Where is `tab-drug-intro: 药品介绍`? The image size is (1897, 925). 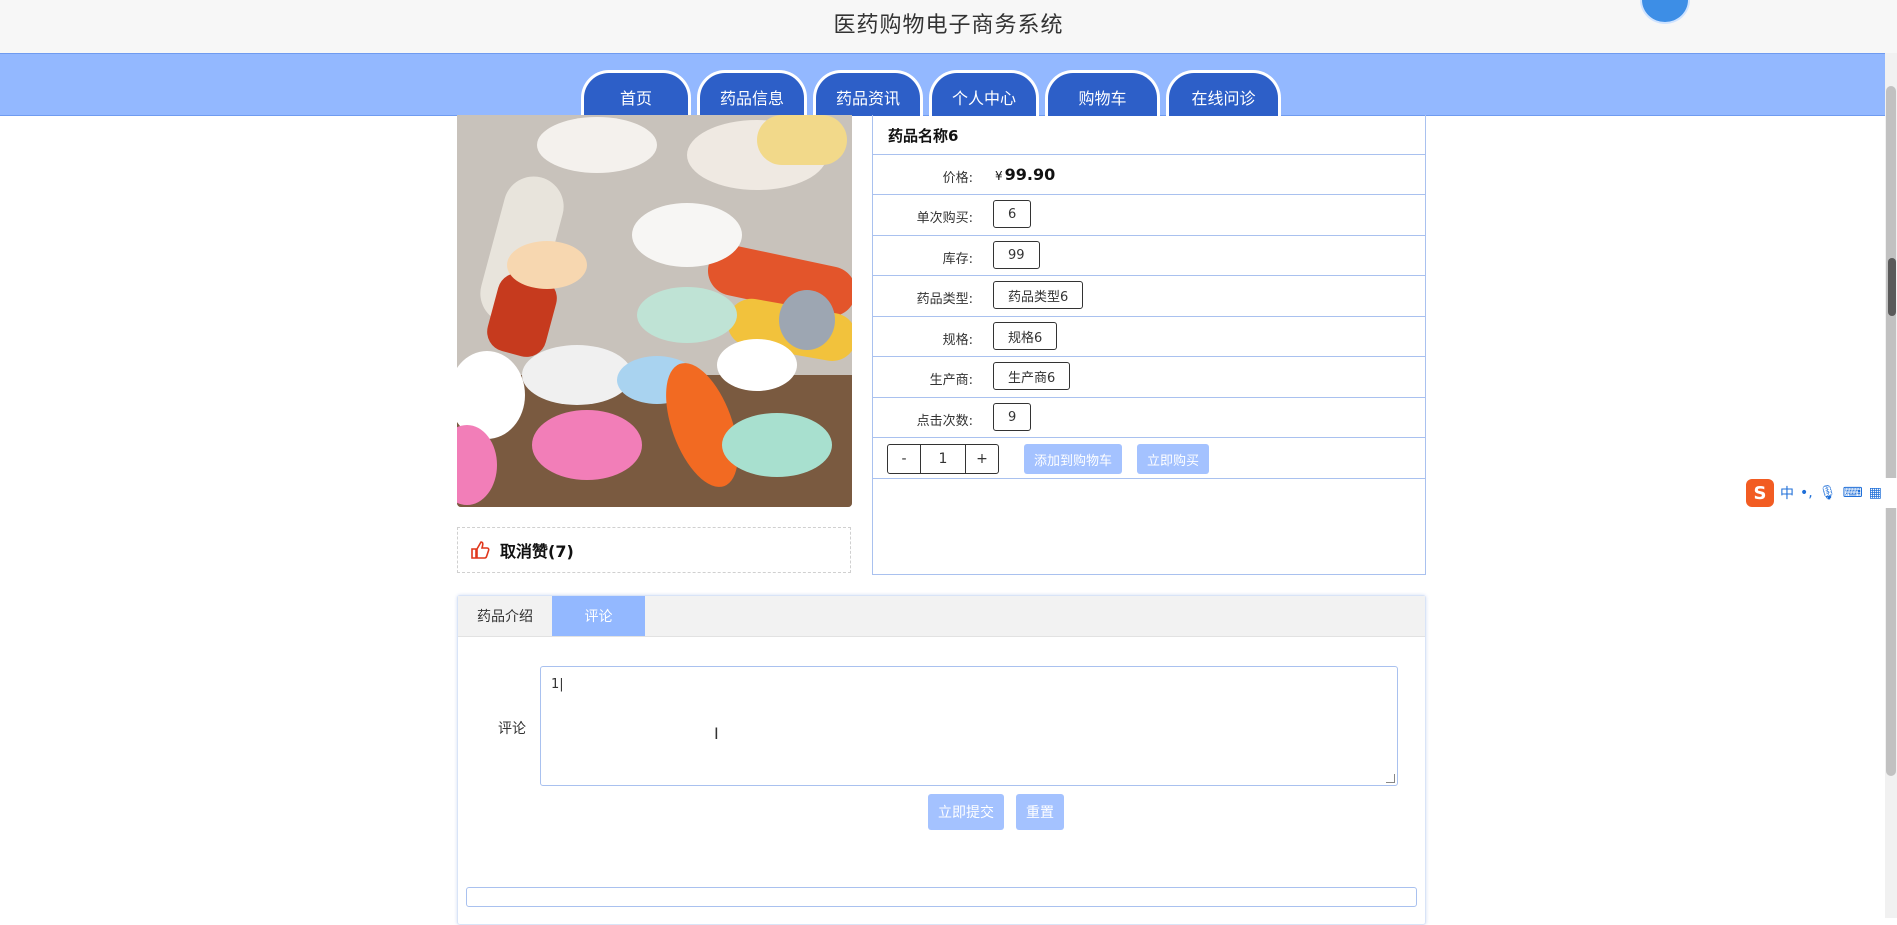
tab-drug-intro: 药品介绍 is located at coordinates (505, 616).